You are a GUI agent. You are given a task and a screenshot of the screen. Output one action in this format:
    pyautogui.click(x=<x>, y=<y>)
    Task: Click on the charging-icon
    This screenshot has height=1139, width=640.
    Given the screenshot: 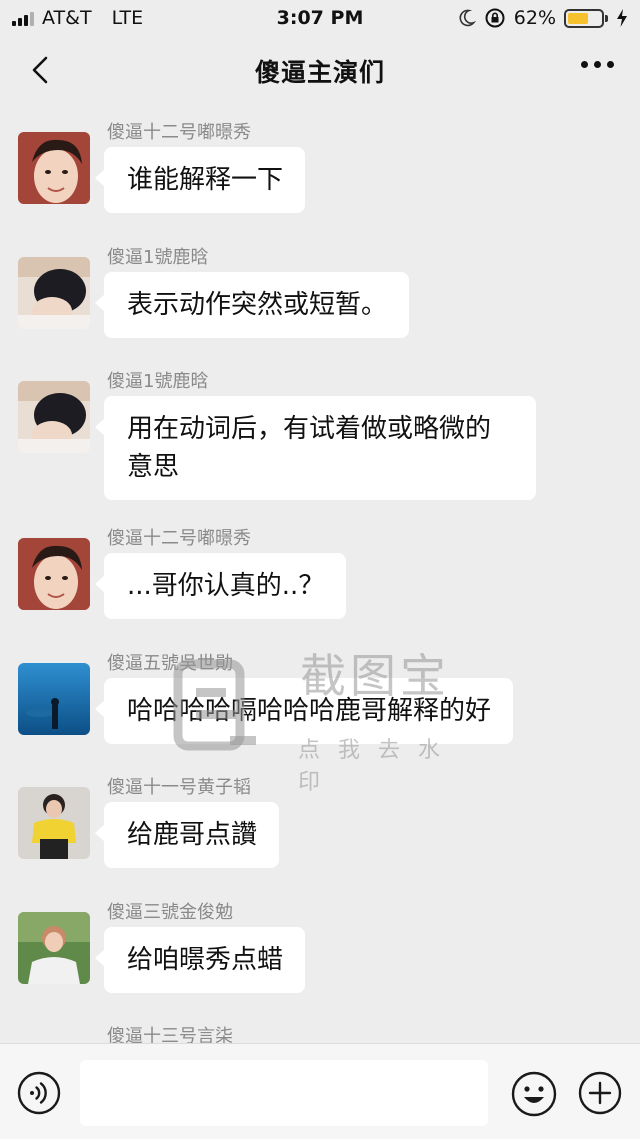 What is the action you would take?
    pyautogui.click(x=622, y=18)
    